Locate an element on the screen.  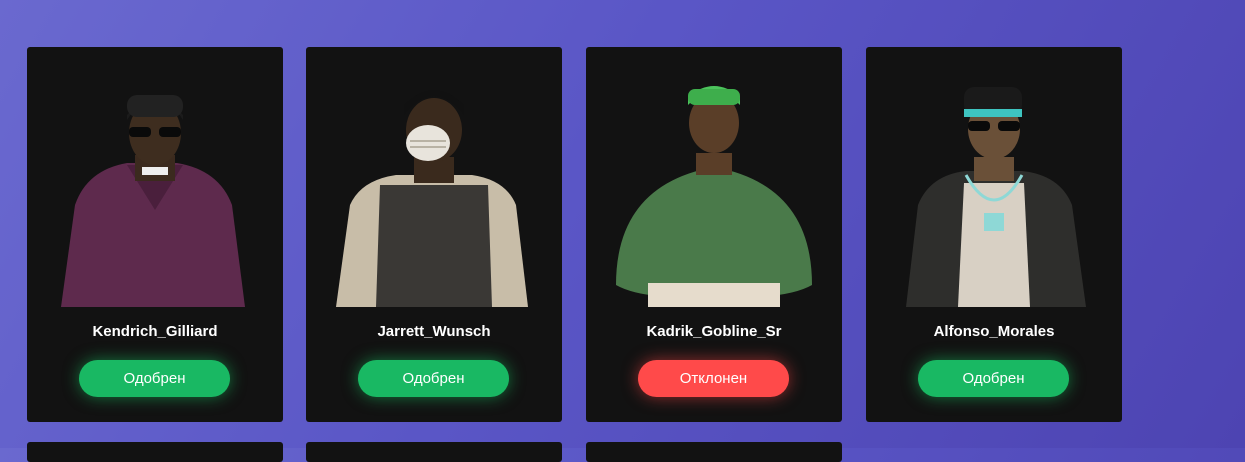
character-name: Kadrik_Gobline_Sr is located at coordinates (714, 331).